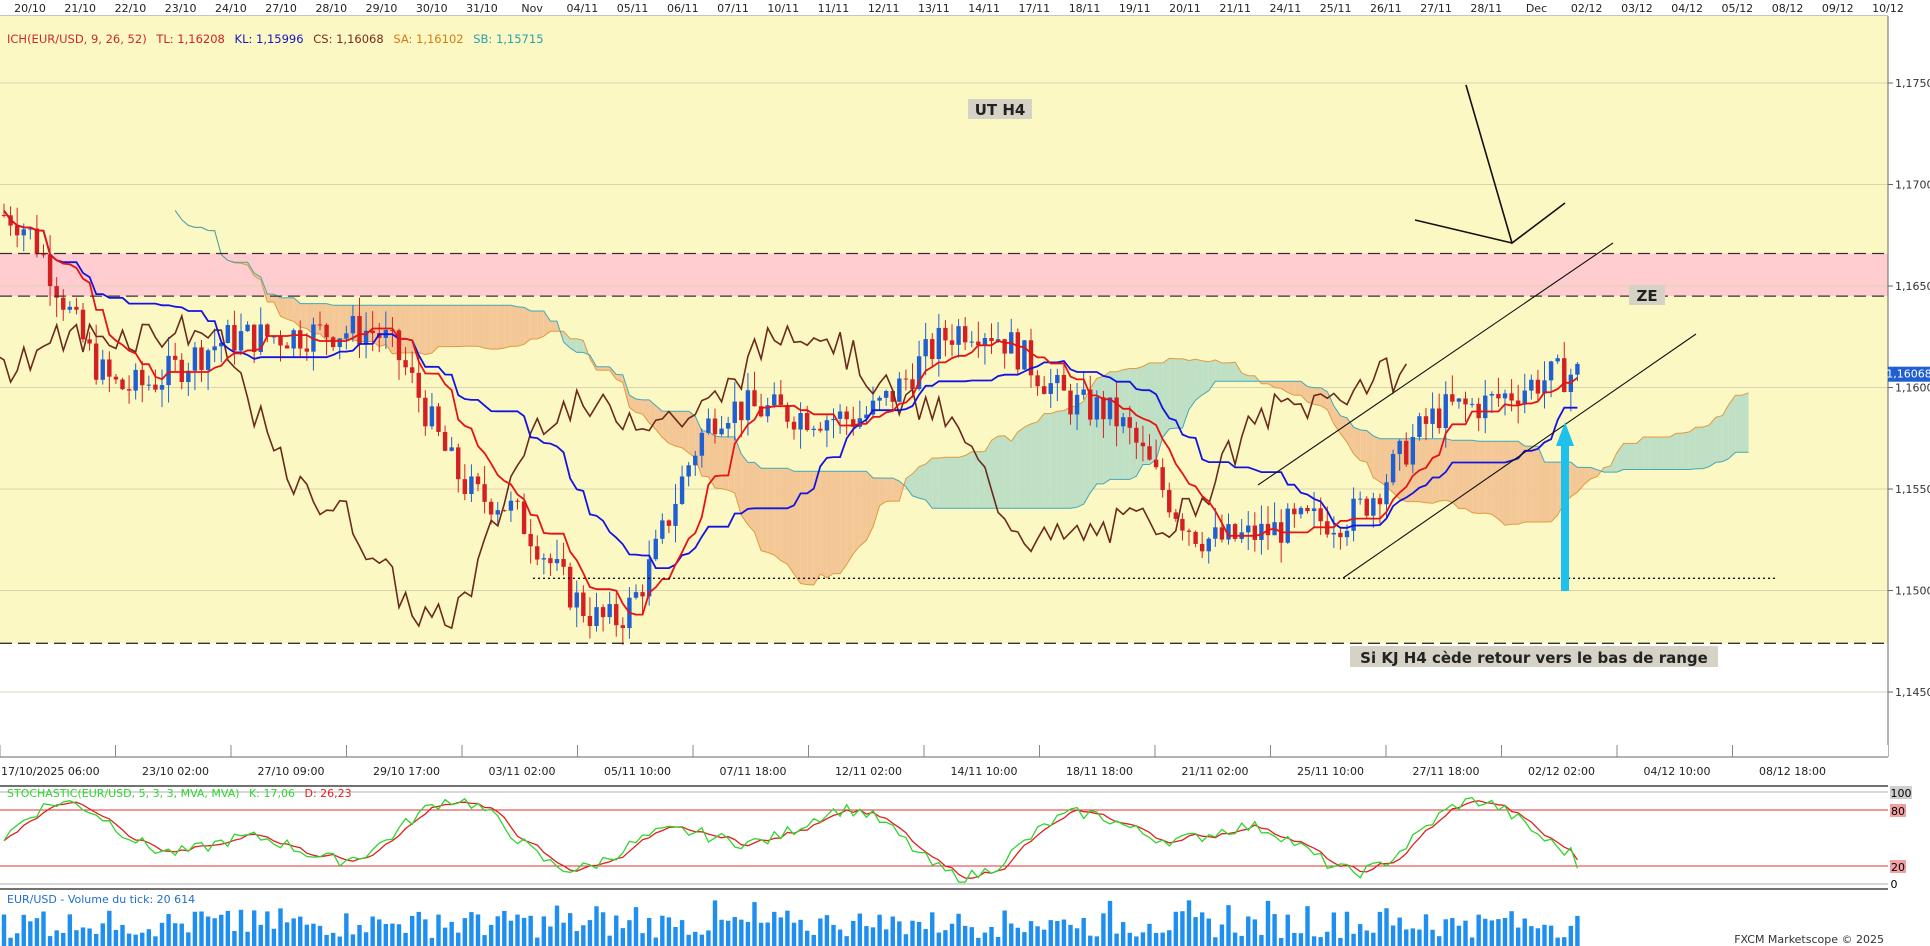  What do you see at coordinates (348, 39) in the screenshot?
I see `chikou-value: CS: 1,16068` at bounding box center [348, 39].